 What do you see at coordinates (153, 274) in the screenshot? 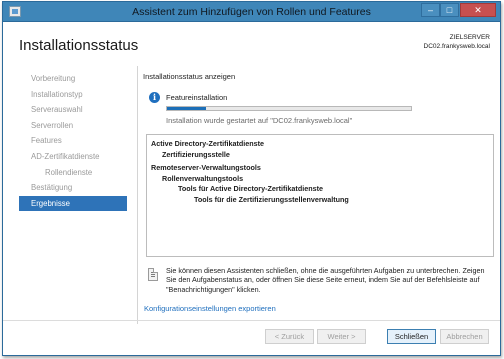
I see `document-note-icon` at bounding box center [153, 274].